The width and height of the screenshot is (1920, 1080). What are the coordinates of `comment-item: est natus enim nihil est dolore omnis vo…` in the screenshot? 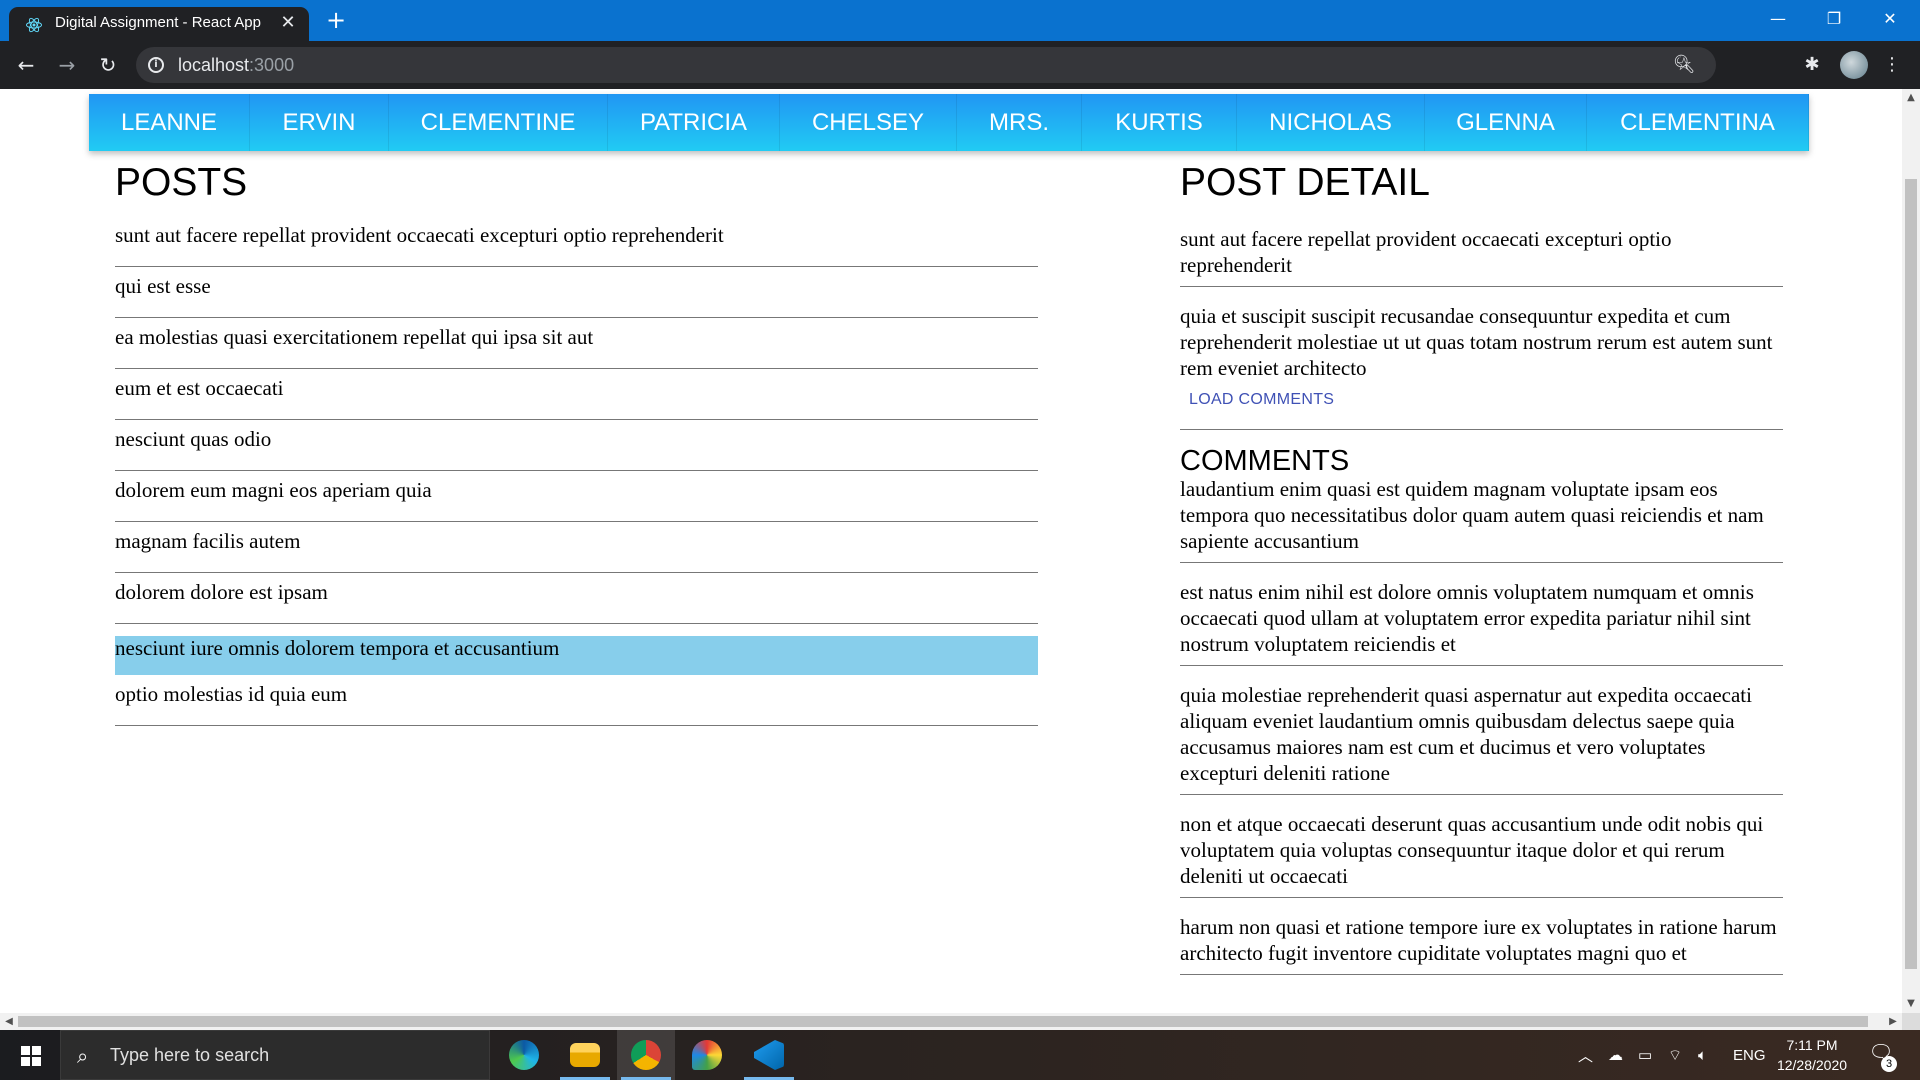 It's located at (1481, 622).